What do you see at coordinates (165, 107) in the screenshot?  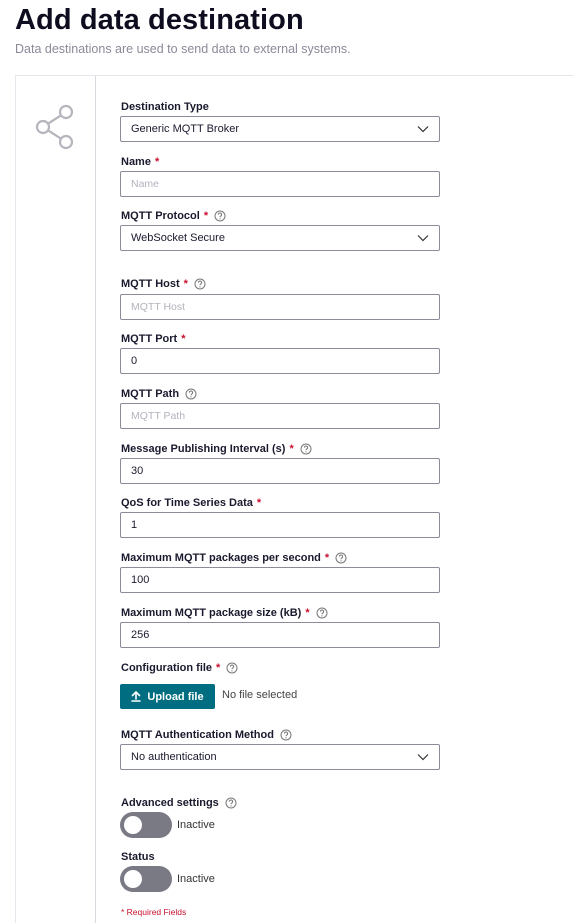 I see `destination-type-label: Destination Type` at bounding box center [165, 107].